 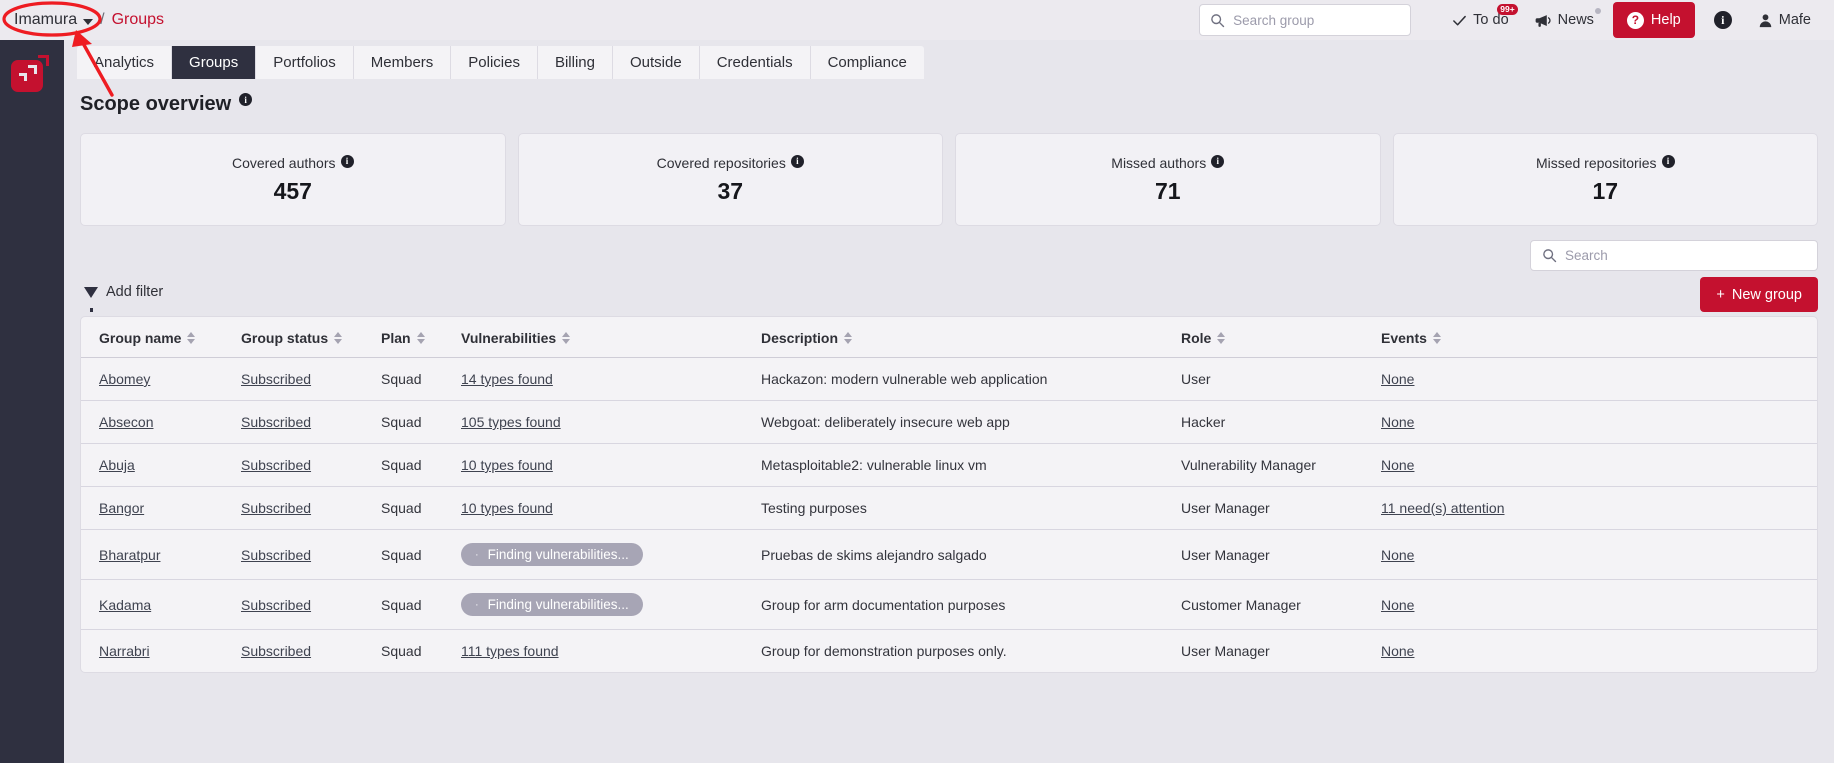 I want to click on new-group-button: + New group, so click(x=1759, y=294).